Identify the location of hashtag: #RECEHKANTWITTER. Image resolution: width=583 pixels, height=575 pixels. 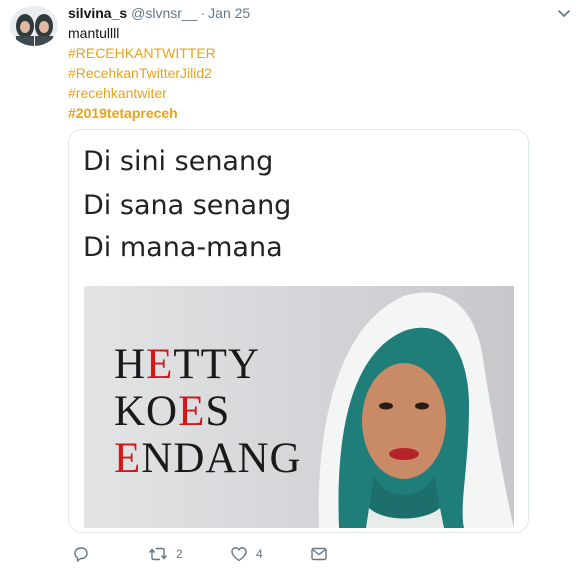
(142, 53).